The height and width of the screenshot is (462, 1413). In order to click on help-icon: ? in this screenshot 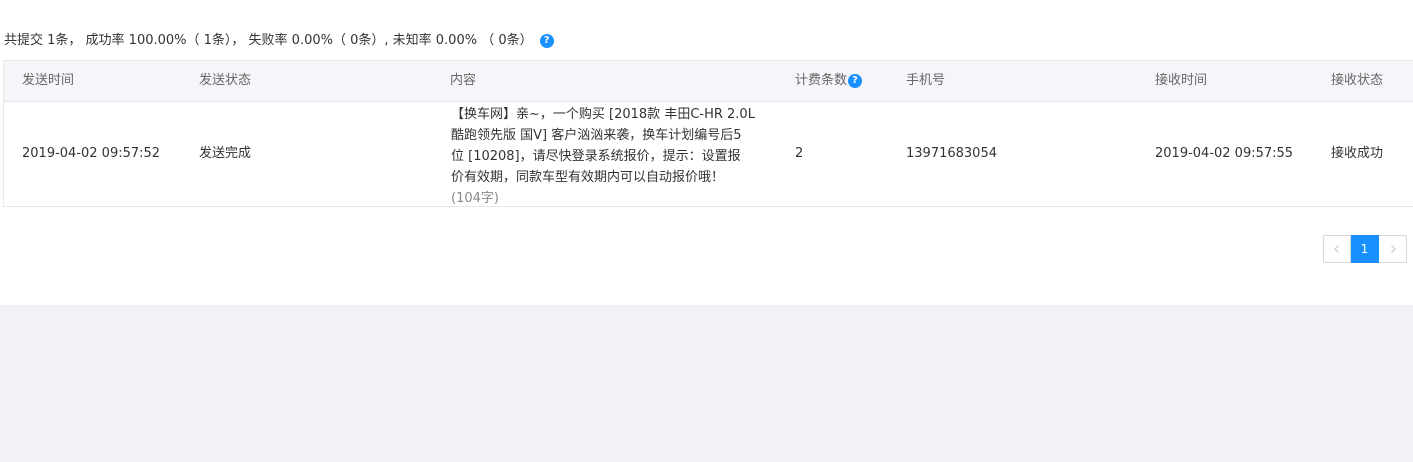, I will do `click(546, 41)`.